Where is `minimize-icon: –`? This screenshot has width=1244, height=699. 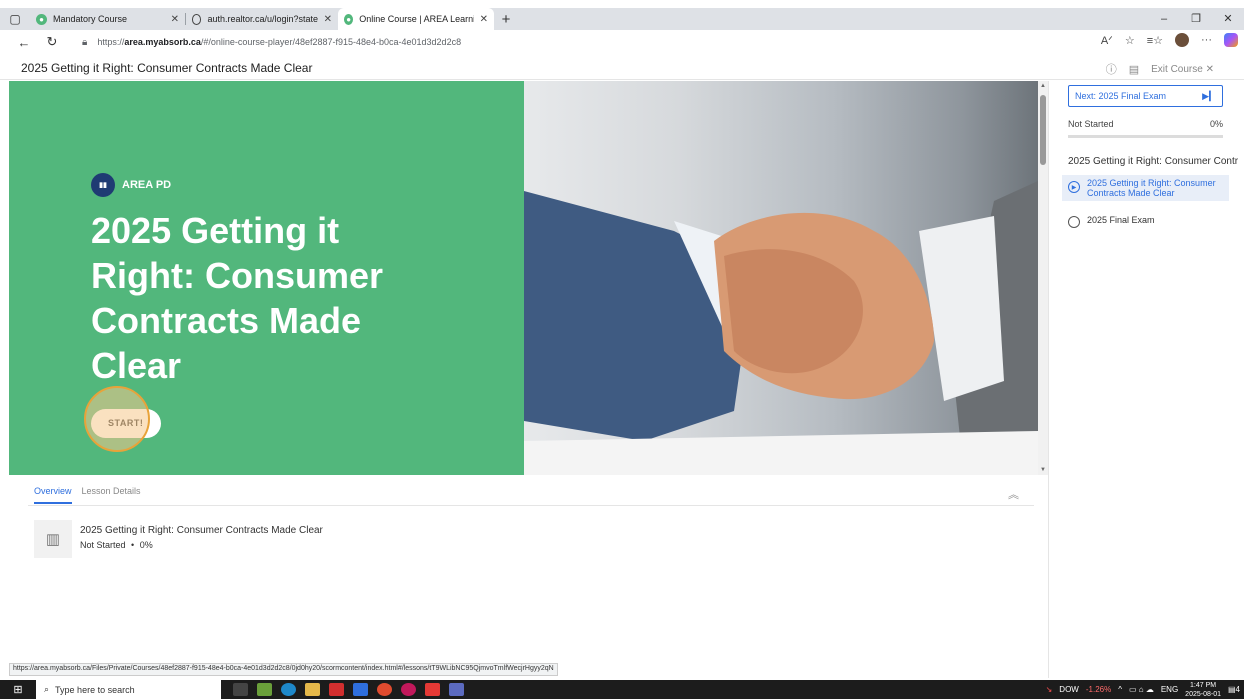
minimize-icon: – is located at coordinates (1164, 19).